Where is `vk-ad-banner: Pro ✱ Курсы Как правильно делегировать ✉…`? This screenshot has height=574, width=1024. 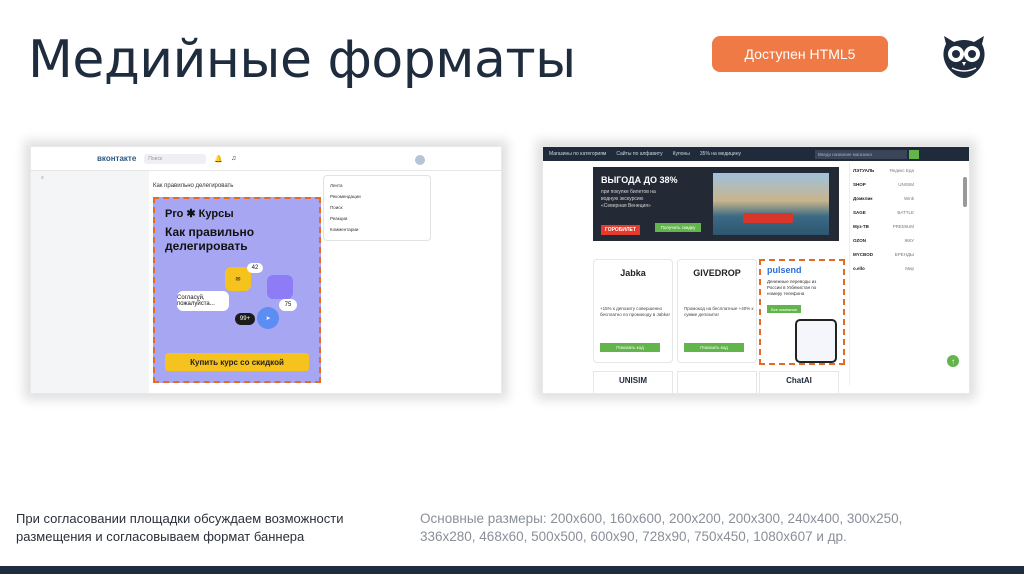
vk-ad-banner: Pro ✱ Курсы Как правильно делегировать ✉… is located at coordinates (237, 290).